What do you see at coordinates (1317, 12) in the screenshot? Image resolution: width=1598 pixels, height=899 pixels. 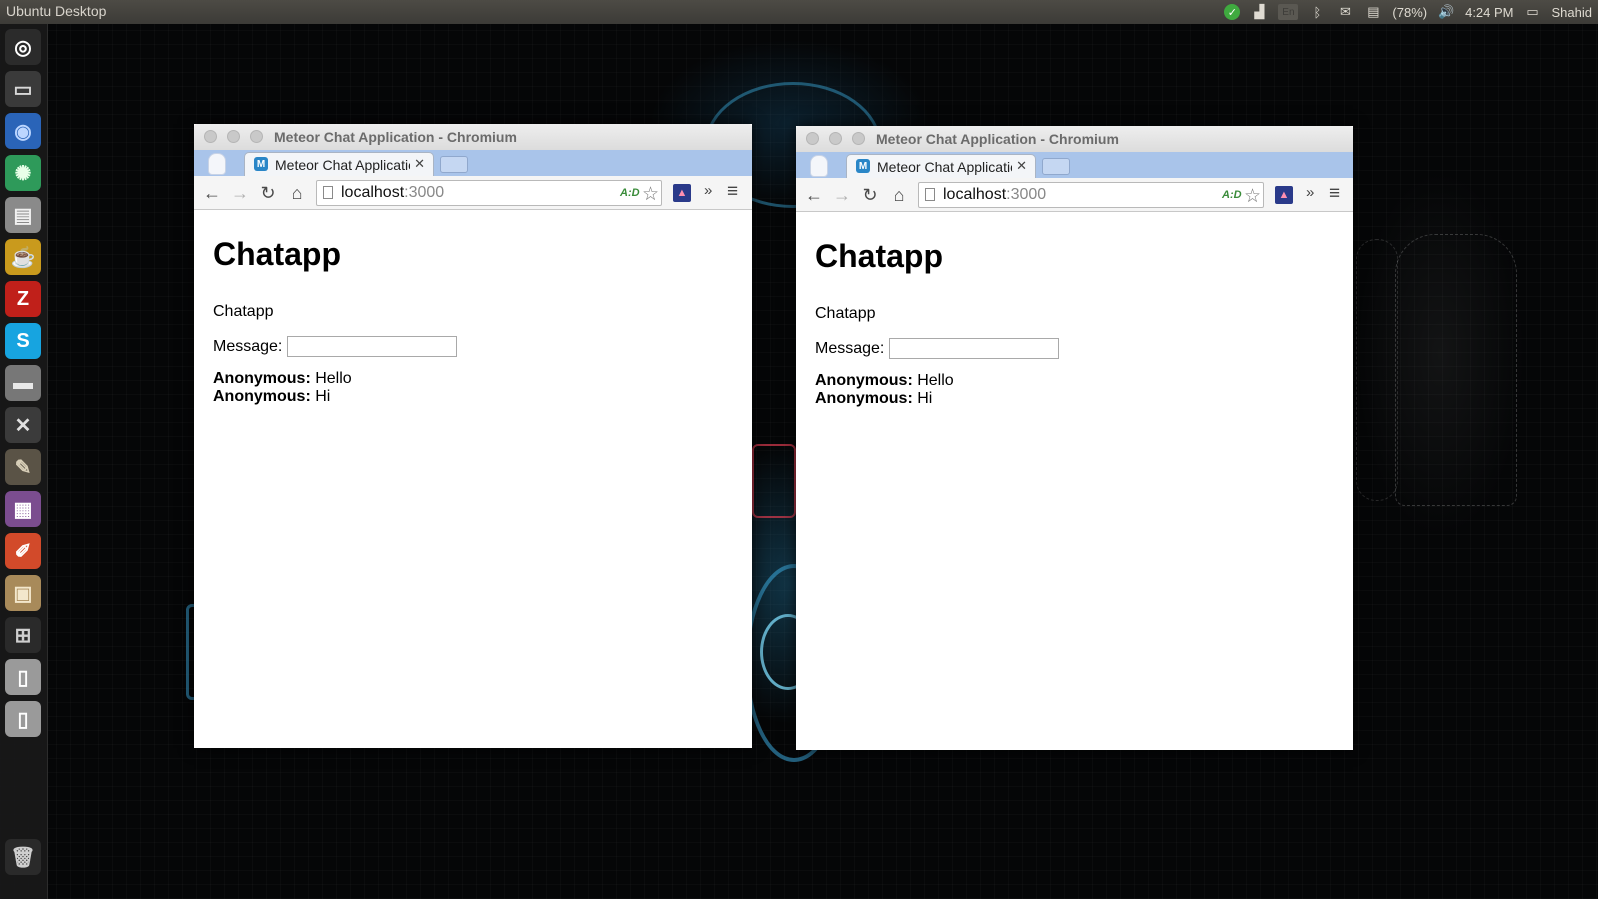 I see `bluetooth-icon: ᛒ` at bounding box center [1317, 12].